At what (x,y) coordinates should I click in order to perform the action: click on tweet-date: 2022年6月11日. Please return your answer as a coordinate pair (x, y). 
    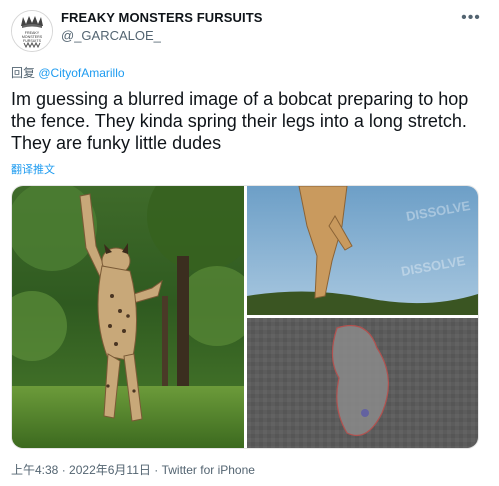
    Looking at the image, I should click on (110, 470).